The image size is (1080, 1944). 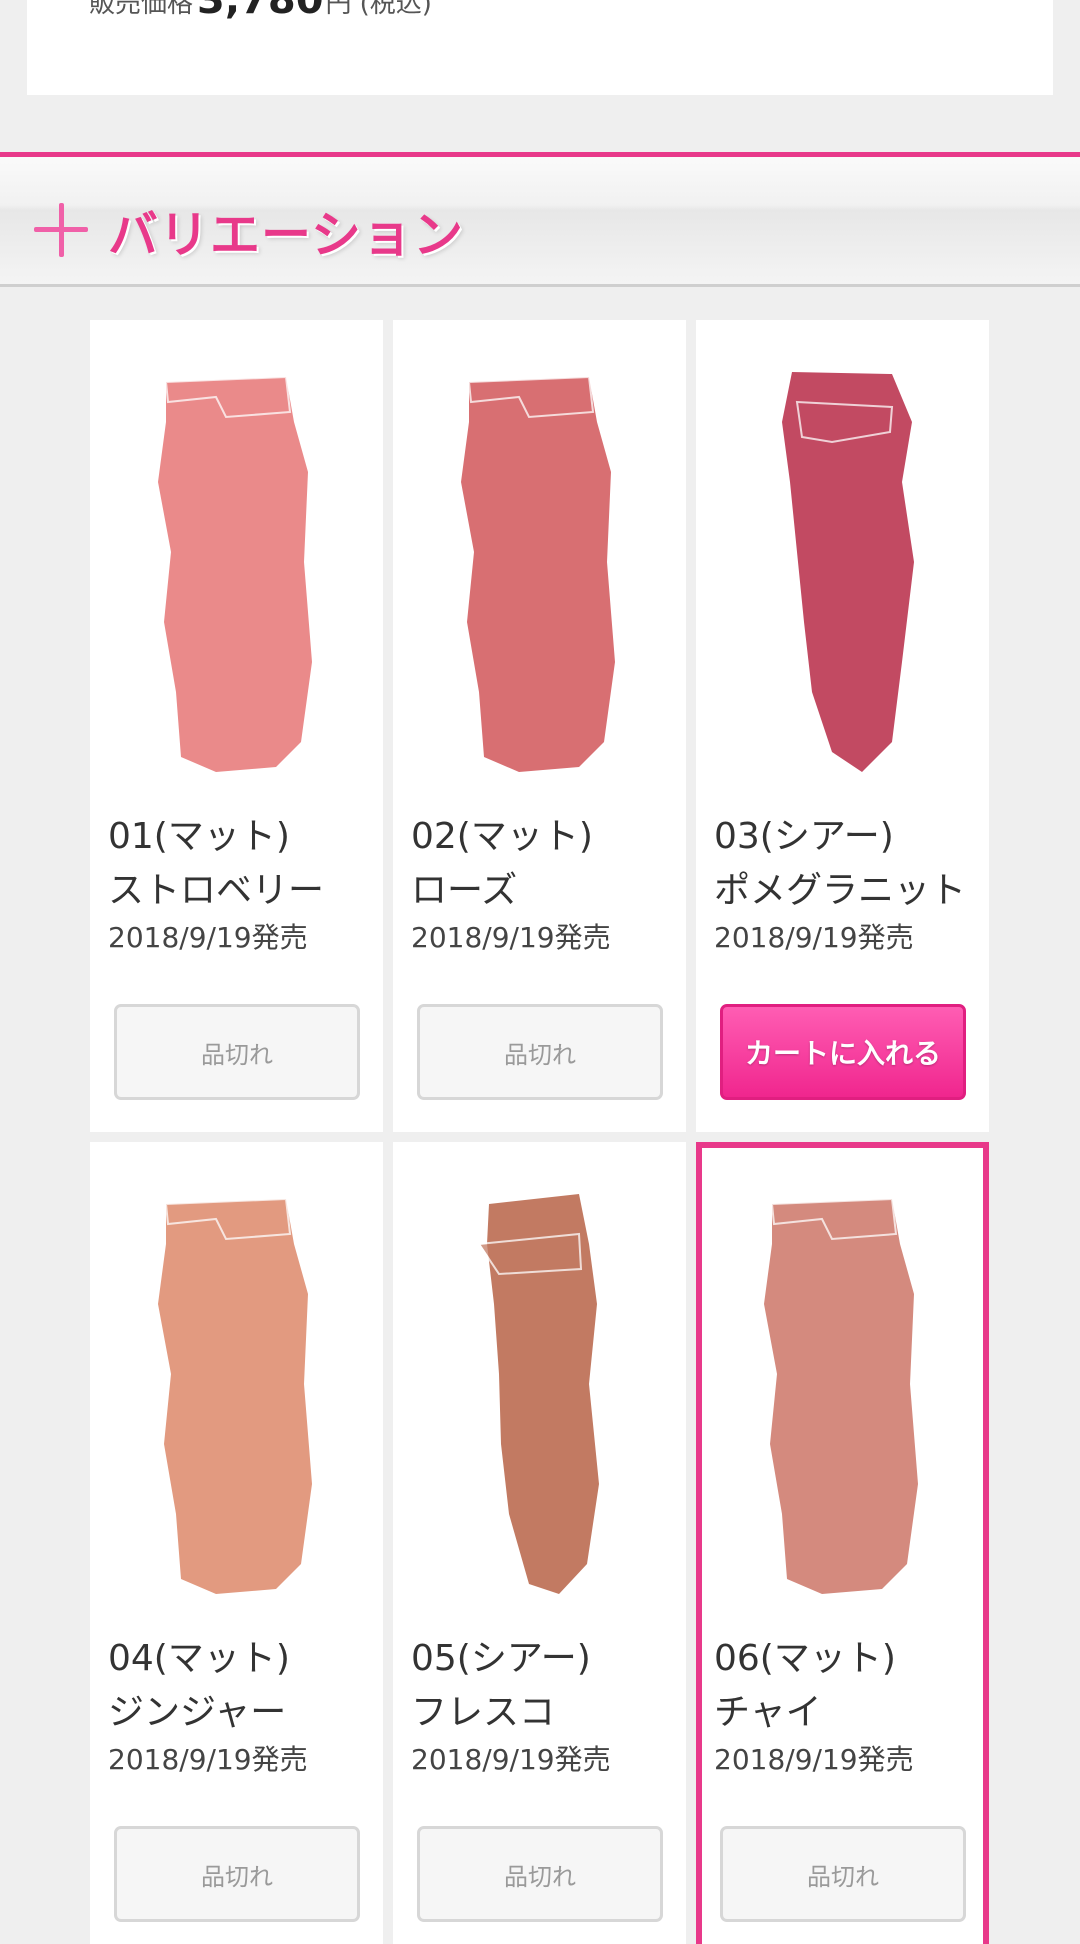 I want to click on variation-name: 04(マット) ジンジャー, so click(x=243, y=1686).